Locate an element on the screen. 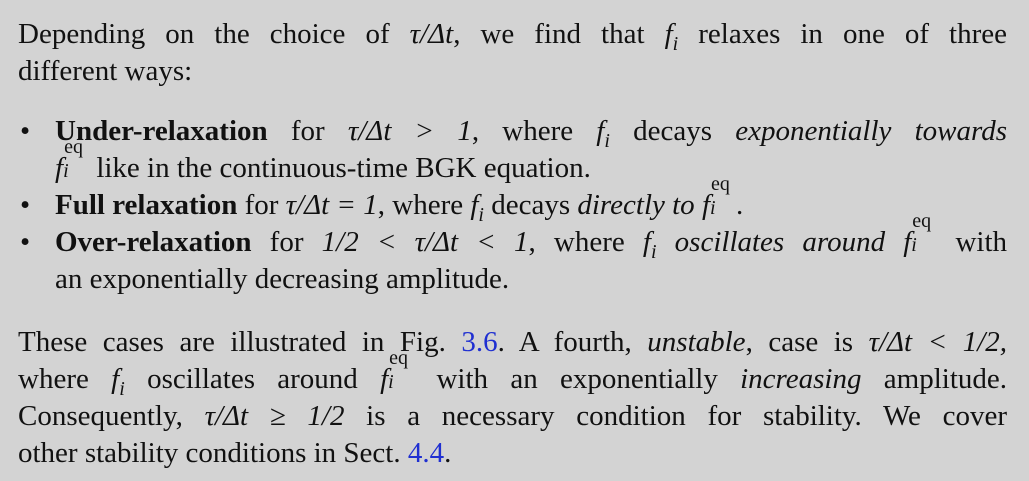  outro-text: where is located at coordinates (53, 379).